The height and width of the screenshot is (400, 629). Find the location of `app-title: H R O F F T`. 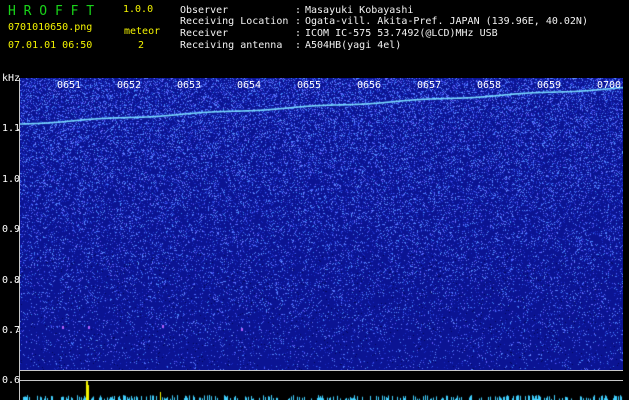

app-title: H R O F F T is located at coordinates (51, 11).